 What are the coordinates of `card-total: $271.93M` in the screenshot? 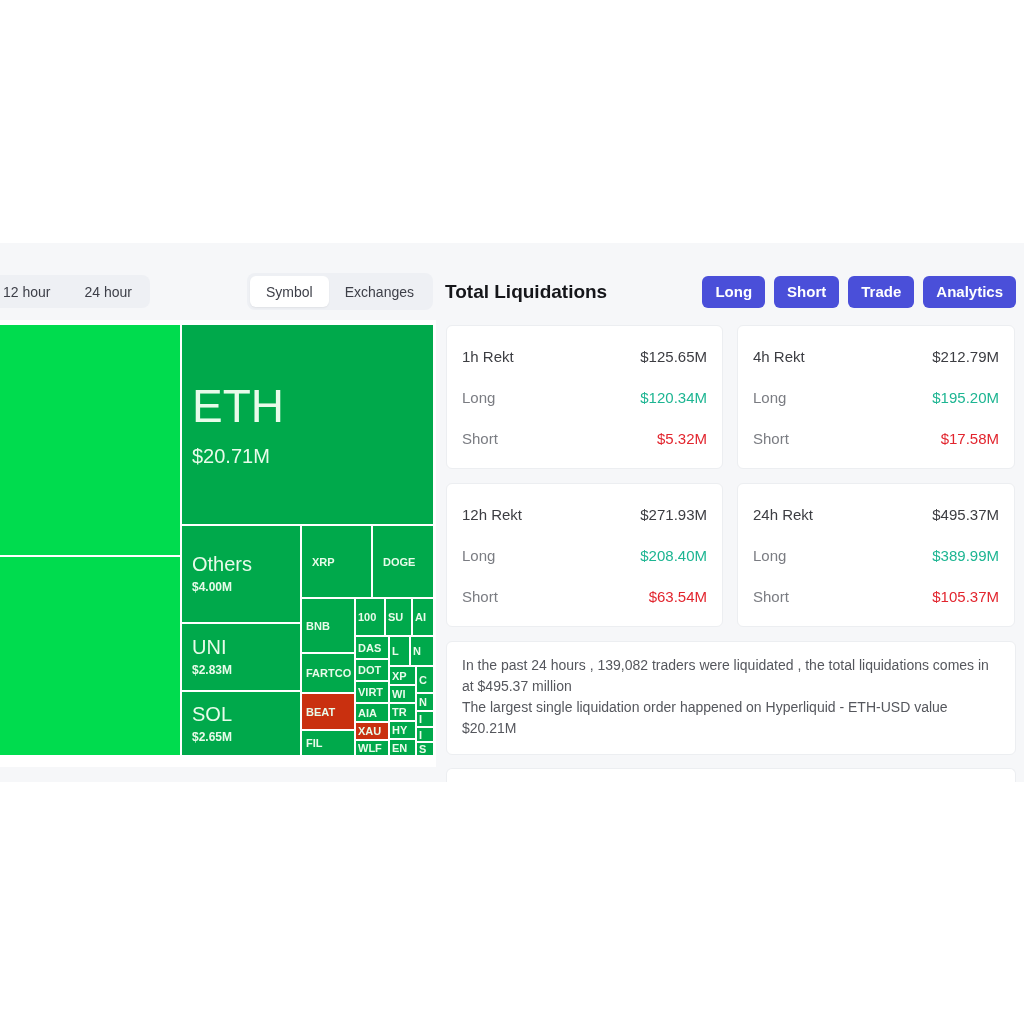 It's located at (673, 514).